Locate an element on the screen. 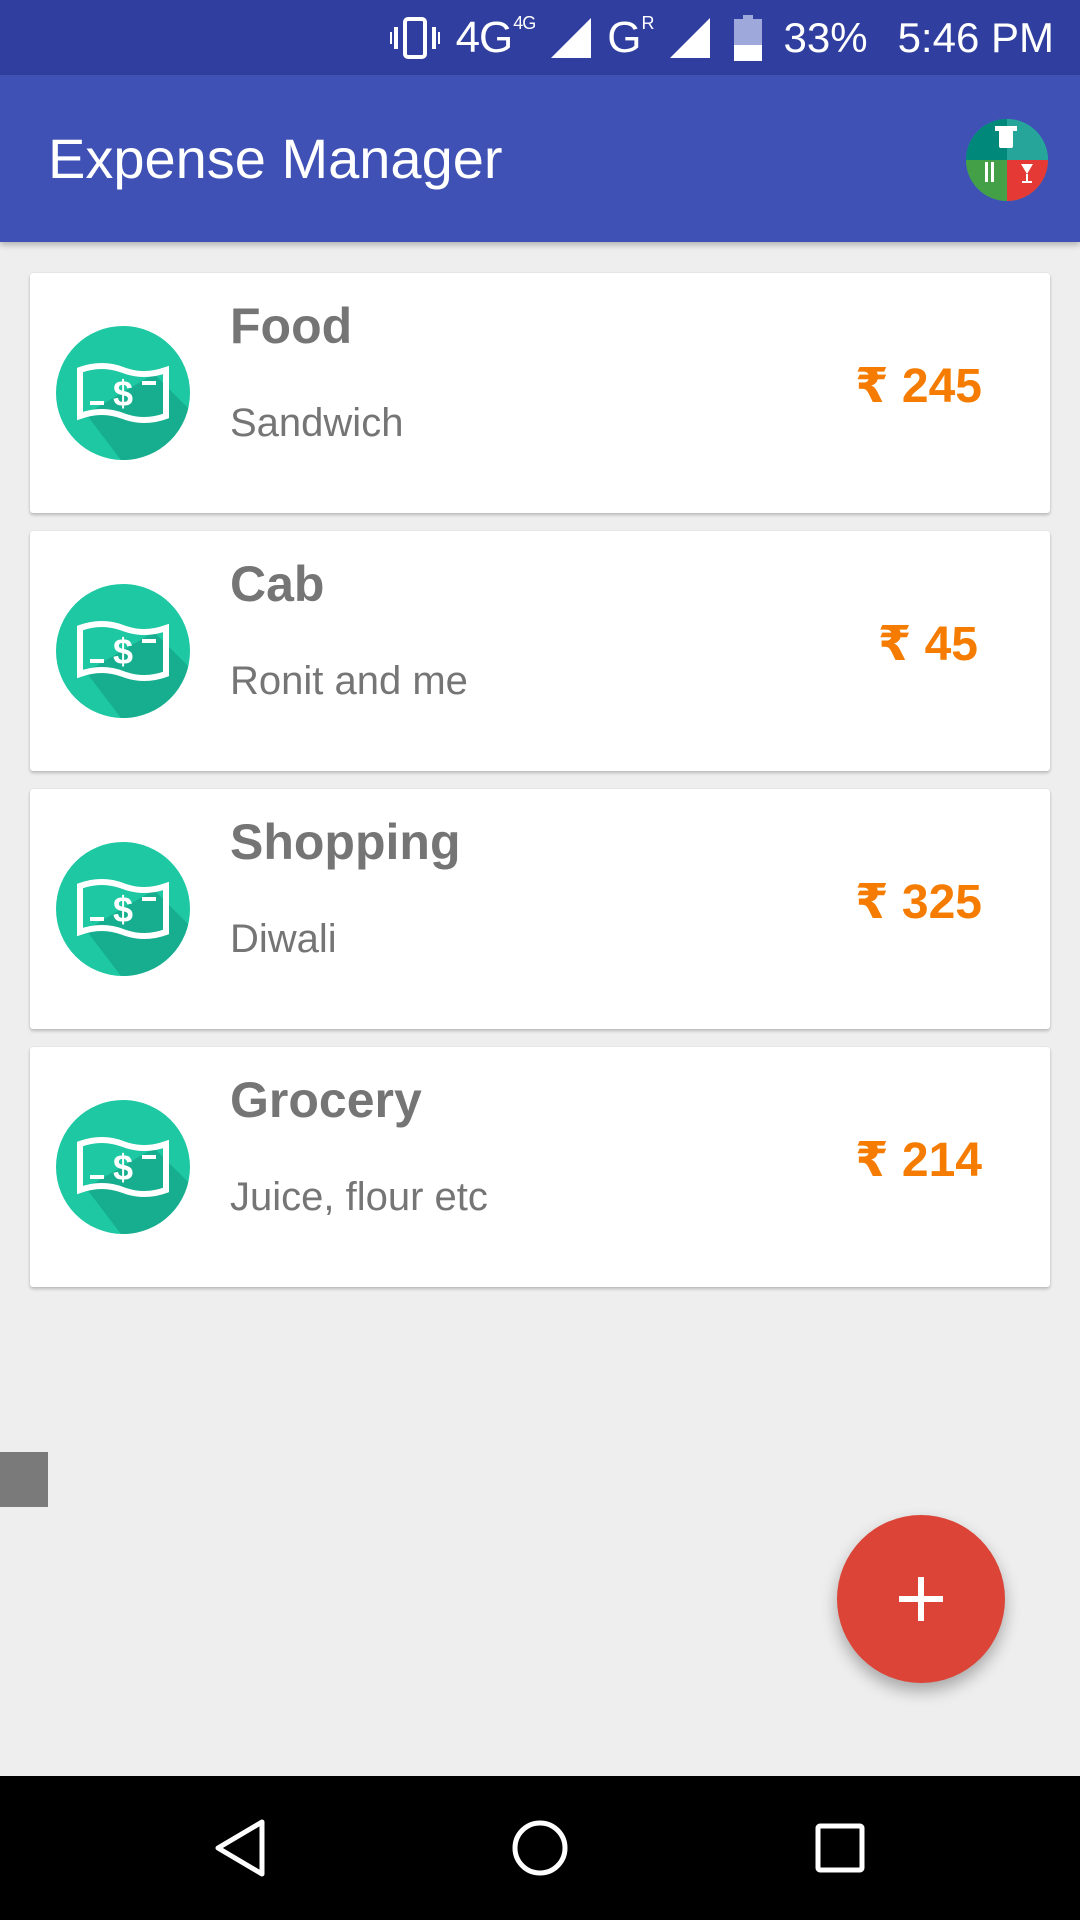  expense-amount: ₹ 45 is located at coordinates (927, 644).